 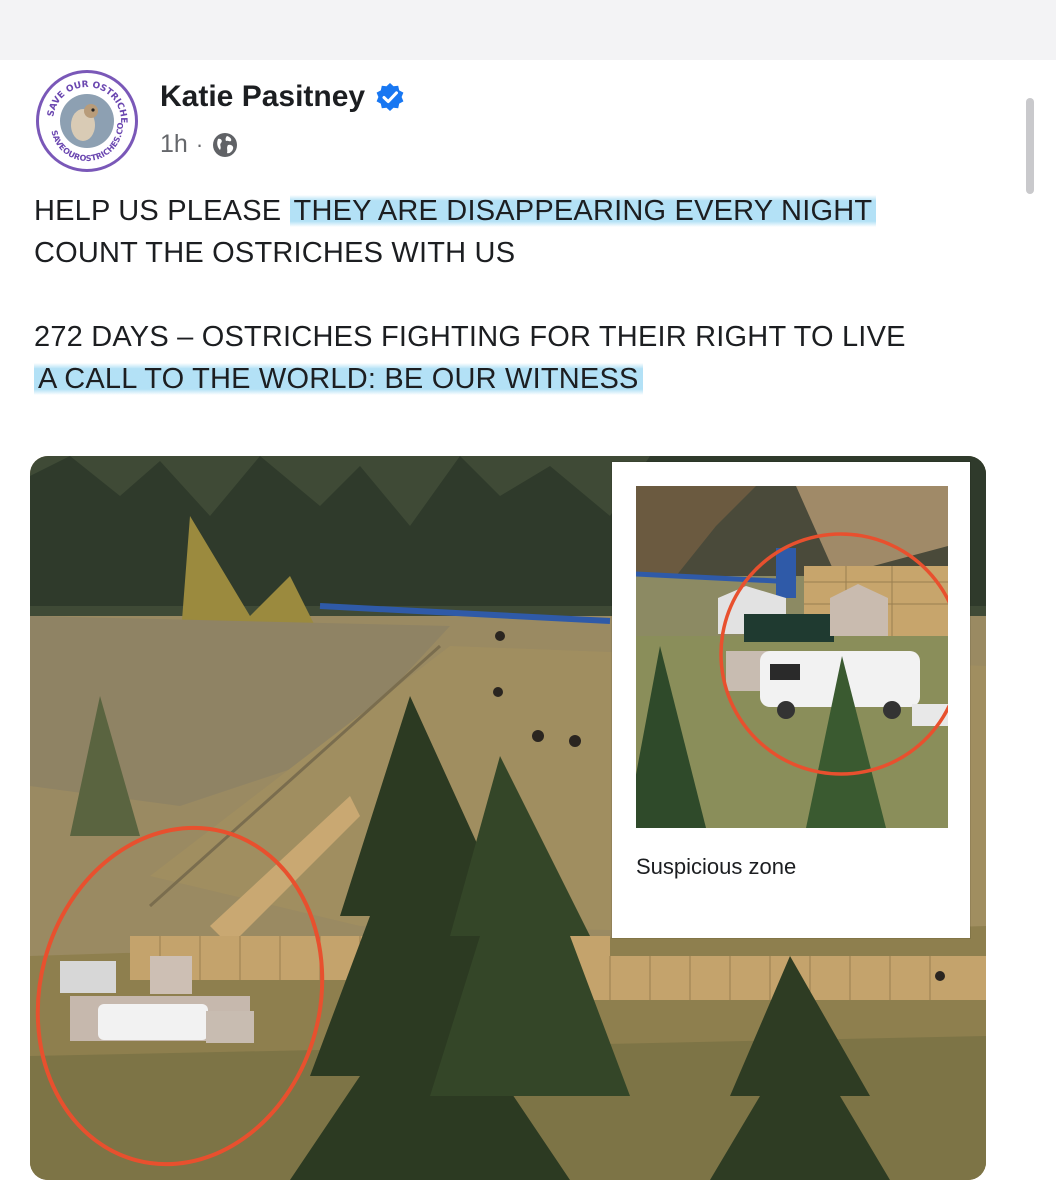 I want to click on avatar: SAVE OUR OSTRICHES SAVEOUROSTRICHES.COM, so click(x=87, y=121).